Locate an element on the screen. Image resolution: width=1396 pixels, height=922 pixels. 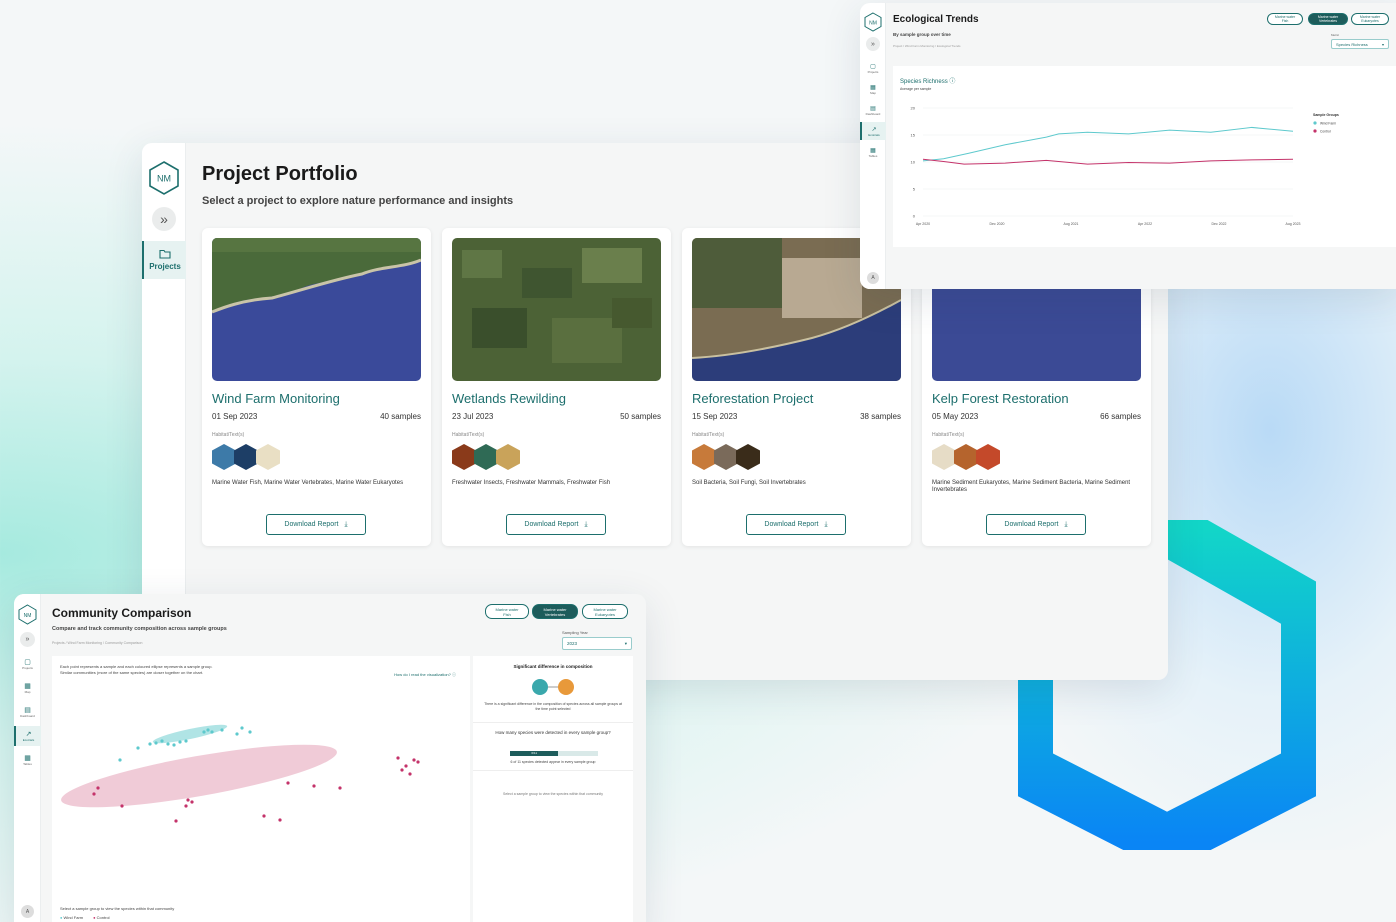
sample-count: 50 samples is located at coordinates (640, 416).